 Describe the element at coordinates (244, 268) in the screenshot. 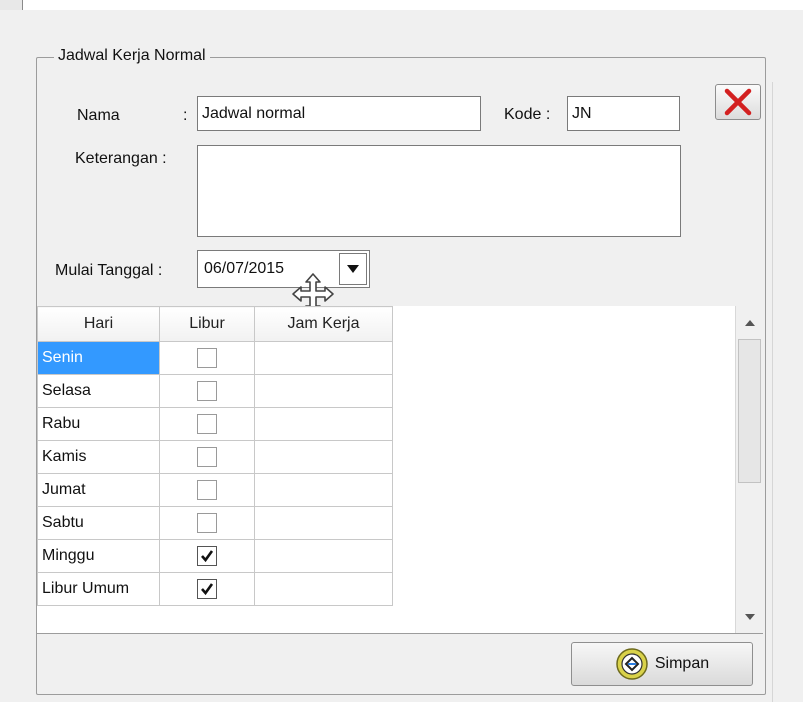

I see `date-value: 06/07/2015` at that location.